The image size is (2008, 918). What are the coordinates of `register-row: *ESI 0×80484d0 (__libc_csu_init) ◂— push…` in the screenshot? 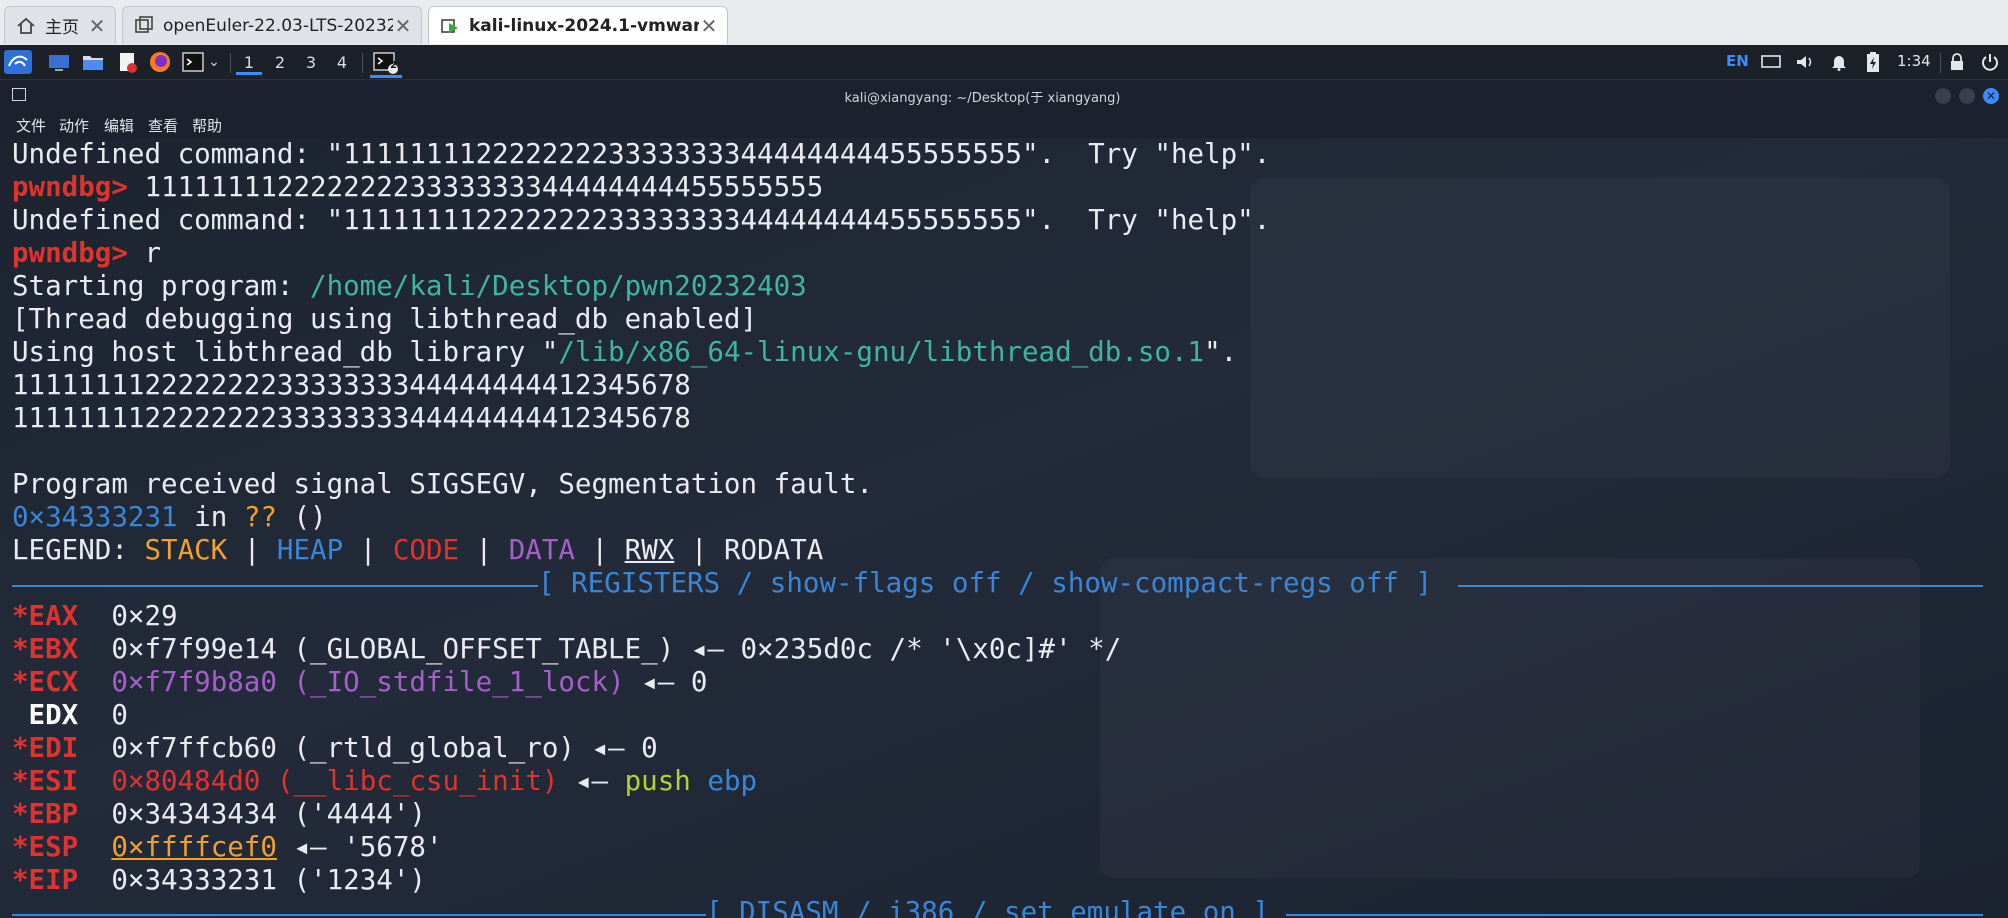 It's located at (384, 781).